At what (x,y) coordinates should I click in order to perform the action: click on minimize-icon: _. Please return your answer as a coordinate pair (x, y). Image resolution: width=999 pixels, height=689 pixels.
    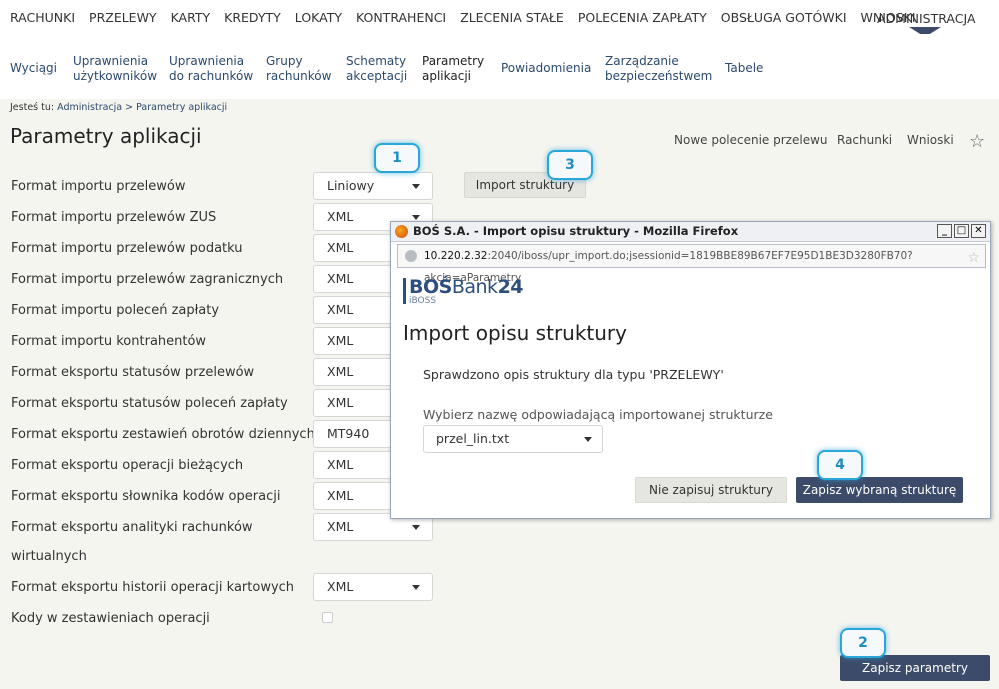
    Looking at the image, I should click on (944, 231).